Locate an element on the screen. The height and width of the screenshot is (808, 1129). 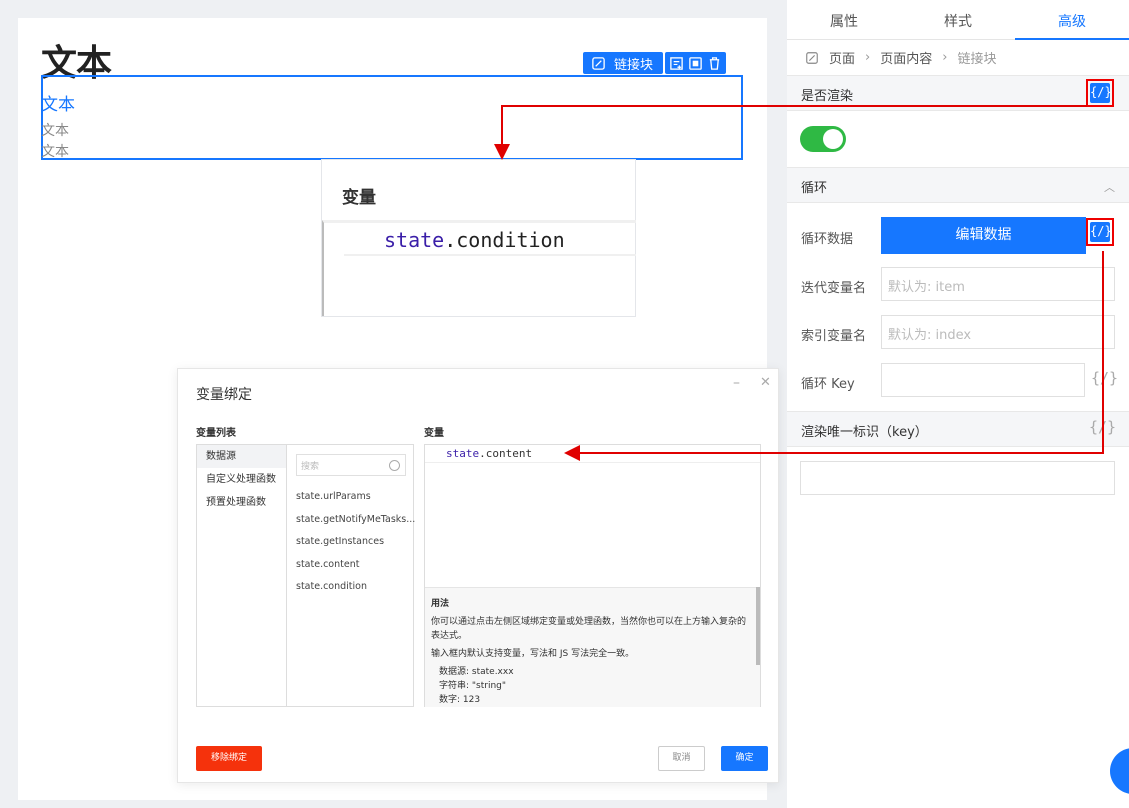
breadcrumb: 页面 › 页面内容 › 链接块 is located at coordinates (900, 57).